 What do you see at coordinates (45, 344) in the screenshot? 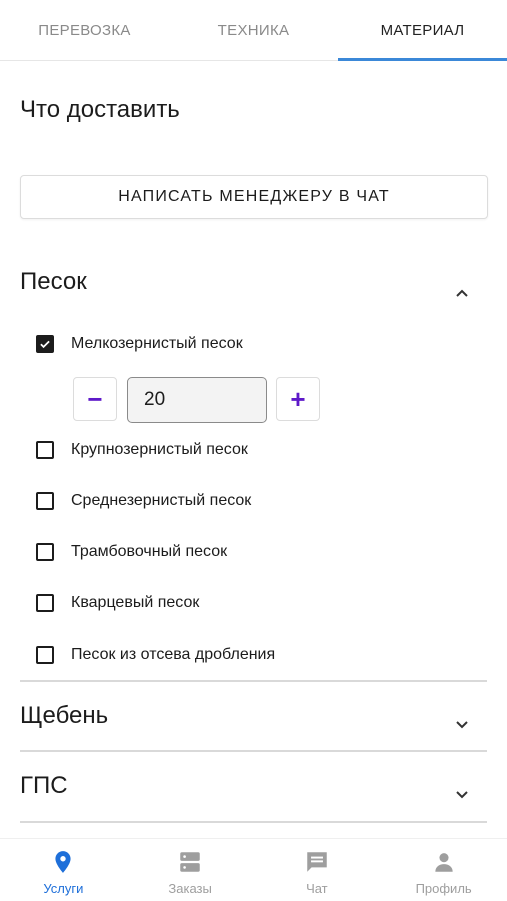
I see `checkbox-checked` at bounding box center [45, 344].